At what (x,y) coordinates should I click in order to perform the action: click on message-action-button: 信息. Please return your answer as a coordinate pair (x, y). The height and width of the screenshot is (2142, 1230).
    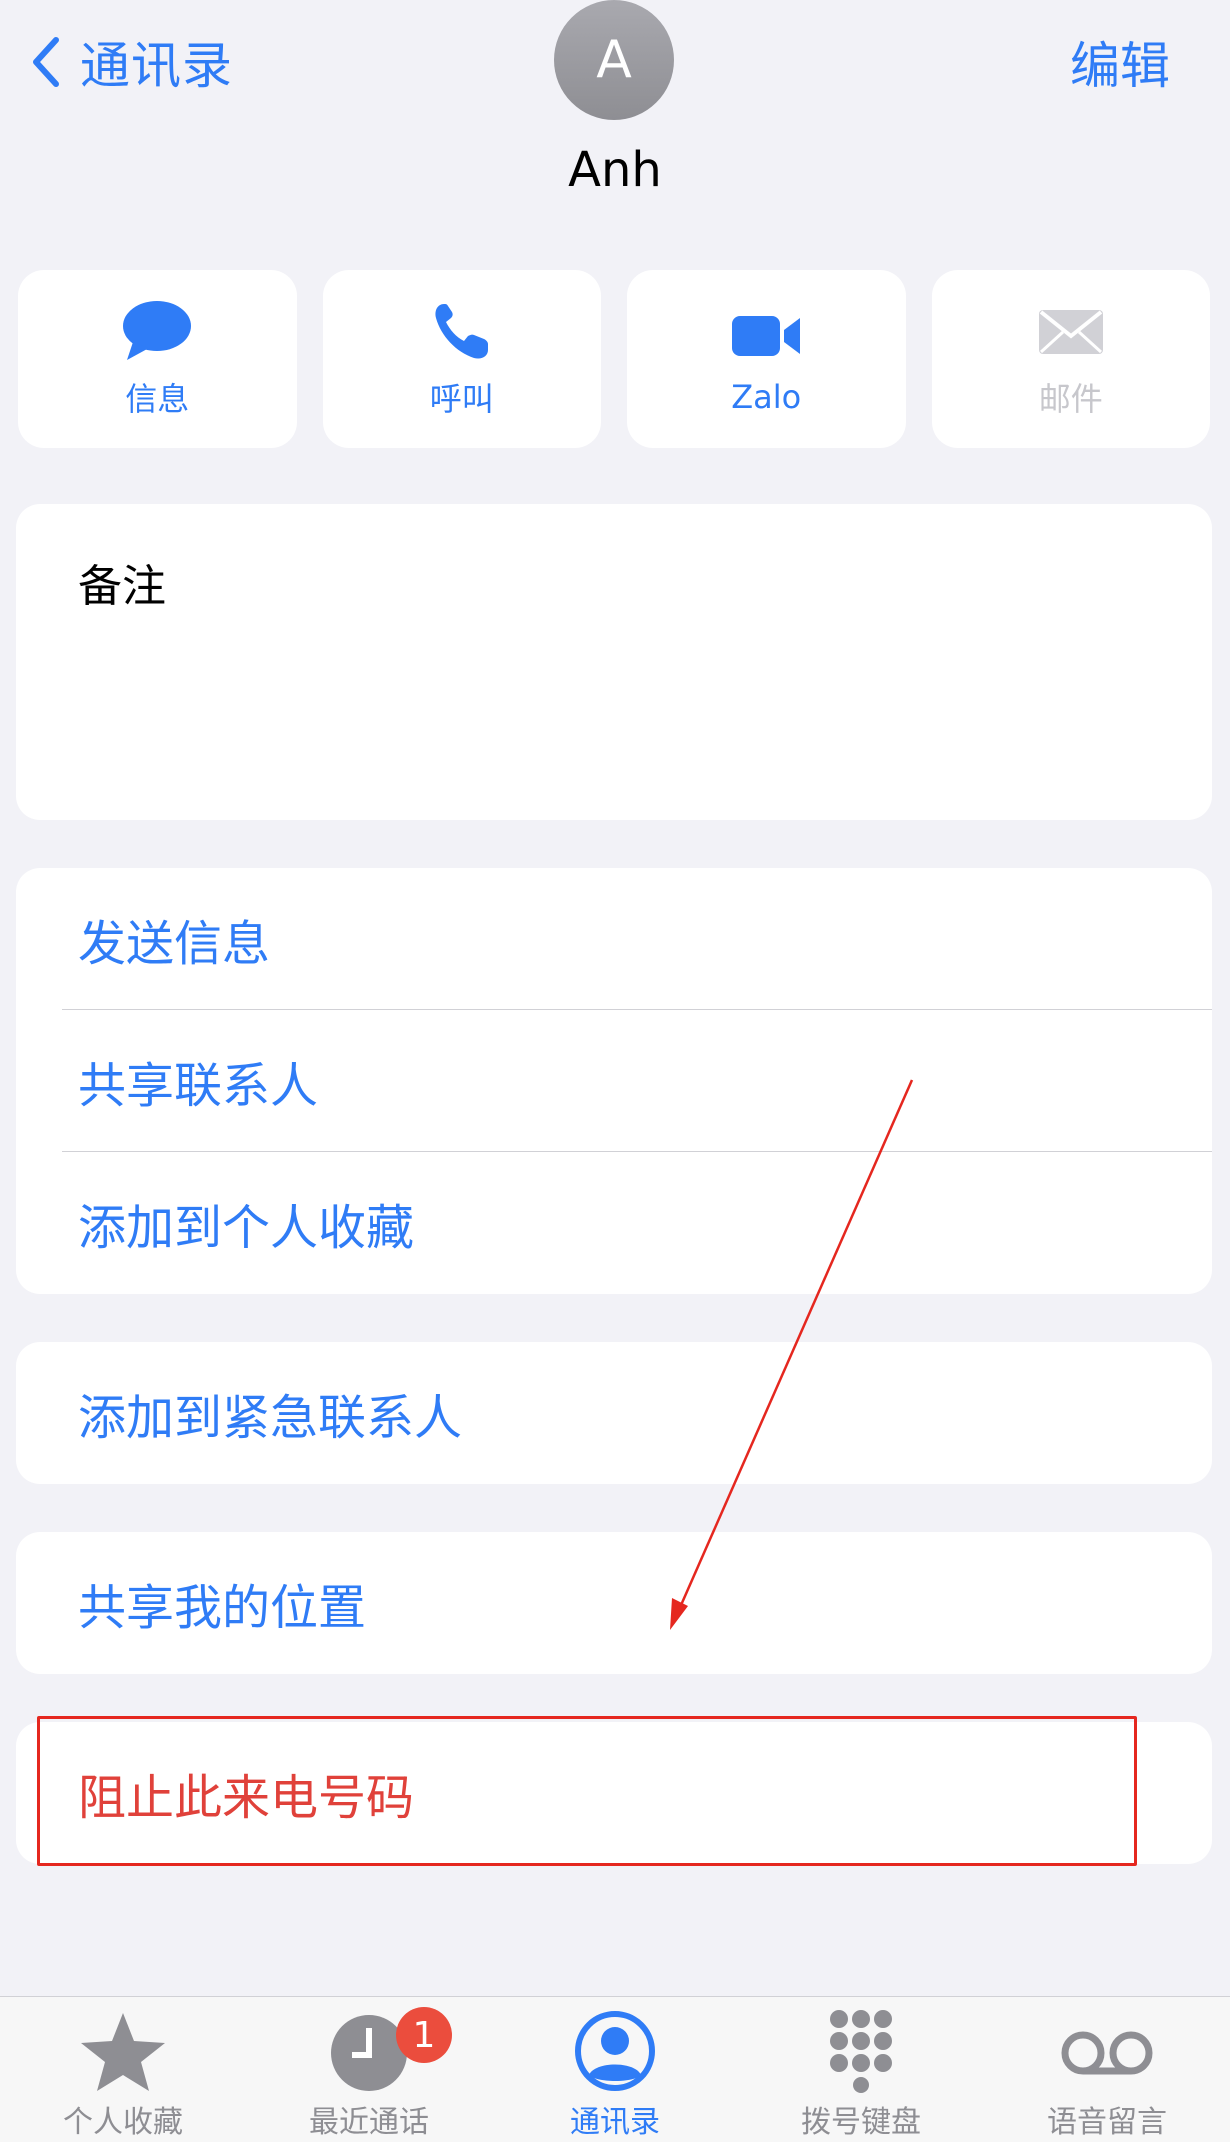
    Looking at the image, I should click on (157, 359).